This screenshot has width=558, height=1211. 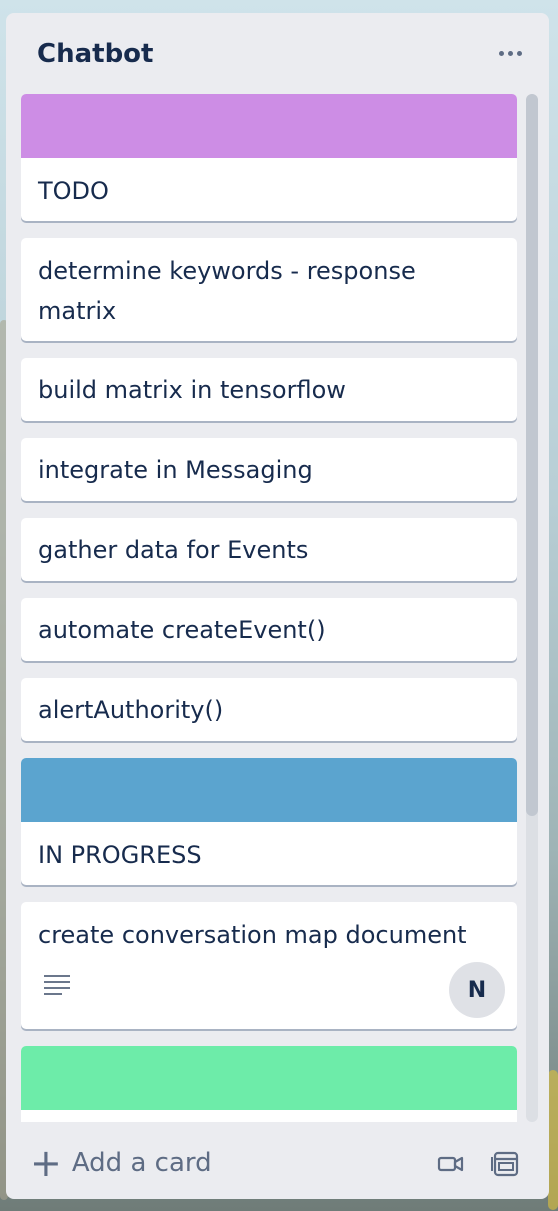 What do you see at coordinates (277, 53) in the screenshot?
I see `list-header: Chatbot` at bounding box center [277, 53].